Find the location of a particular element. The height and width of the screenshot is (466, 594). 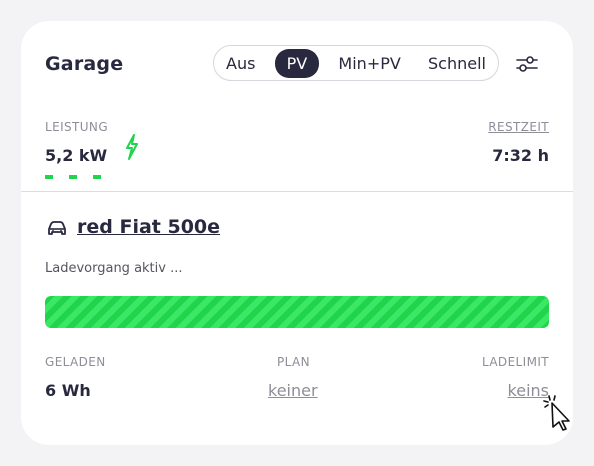

lightning-bolt-icon is located at coordinates (132, 147).